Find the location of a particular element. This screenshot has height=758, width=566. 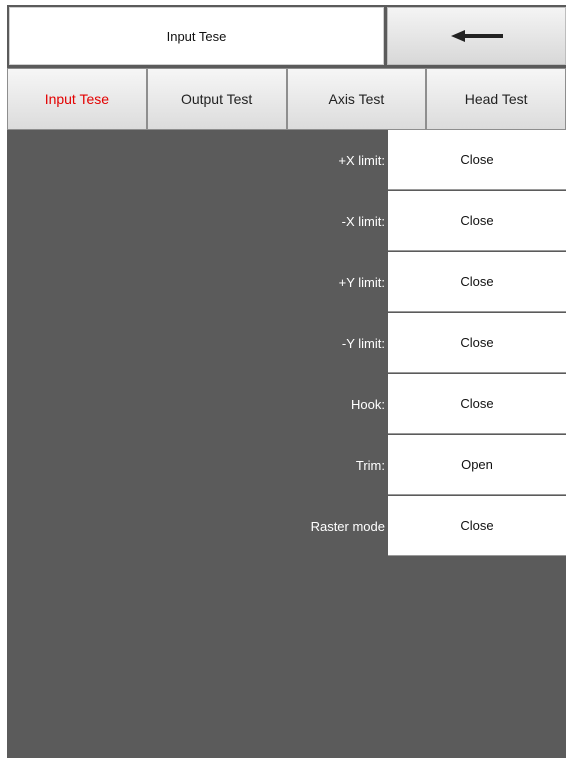

status-row-minus-y-limit: -Y limit: Close is located at coordinates (286, 343).